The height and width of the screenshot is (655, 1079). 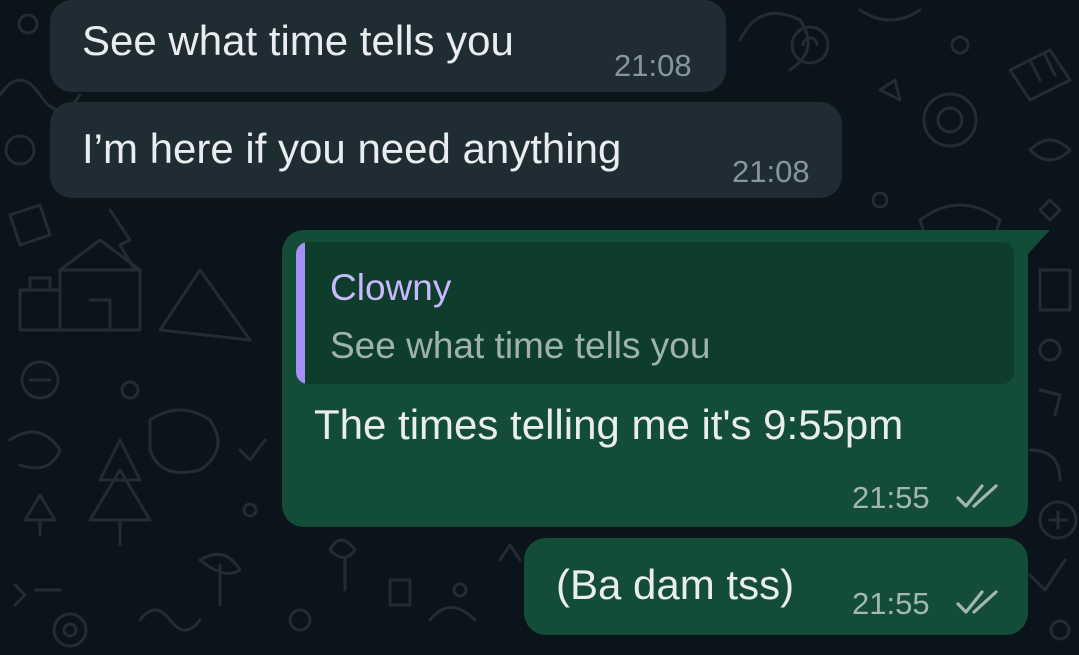 What do you see at coordinates (675, 584) in the screenshot?
I see `message-text: (Ba dam tss)` at bounding box center [675, 584].